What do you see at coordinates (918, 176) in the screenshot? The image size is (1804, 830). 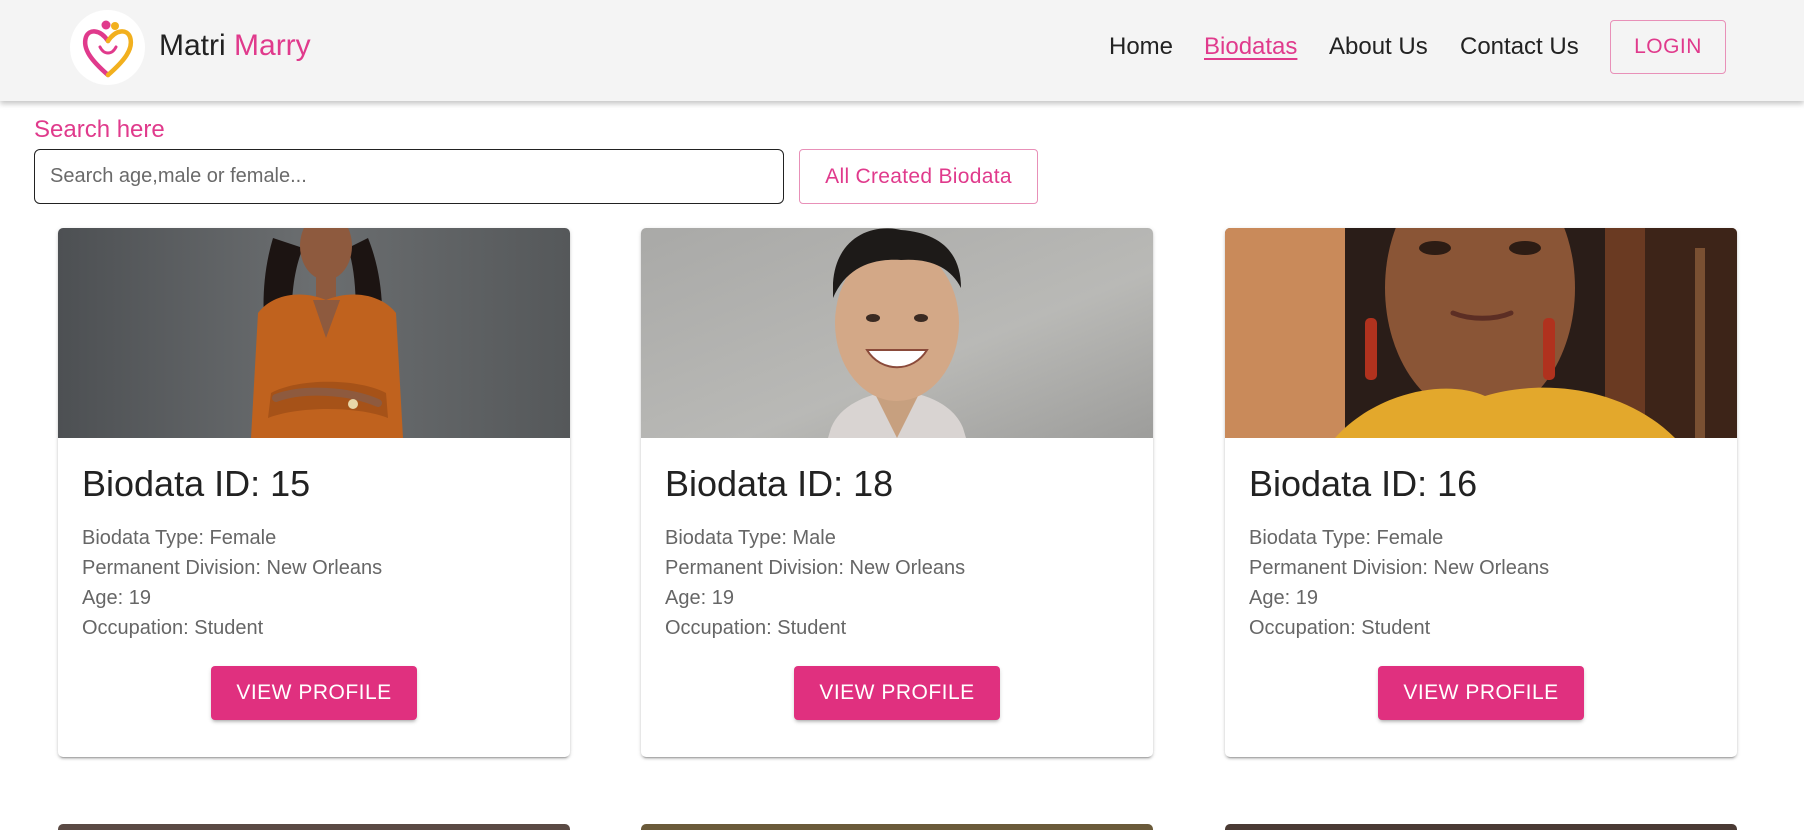 I see `all-created-biodata-button: All Created Biodata` at bounding box center [918, 176].